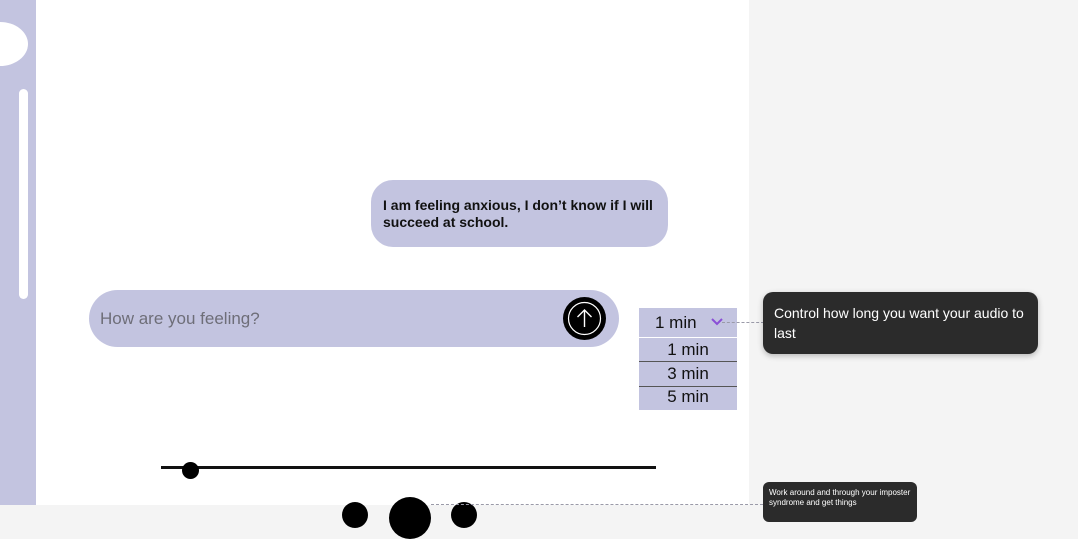 This screenshot has height=539, width=1078. Describe the element at coordinates (743, 322) in the screenshot. I see `duration-callout-line` at that location.